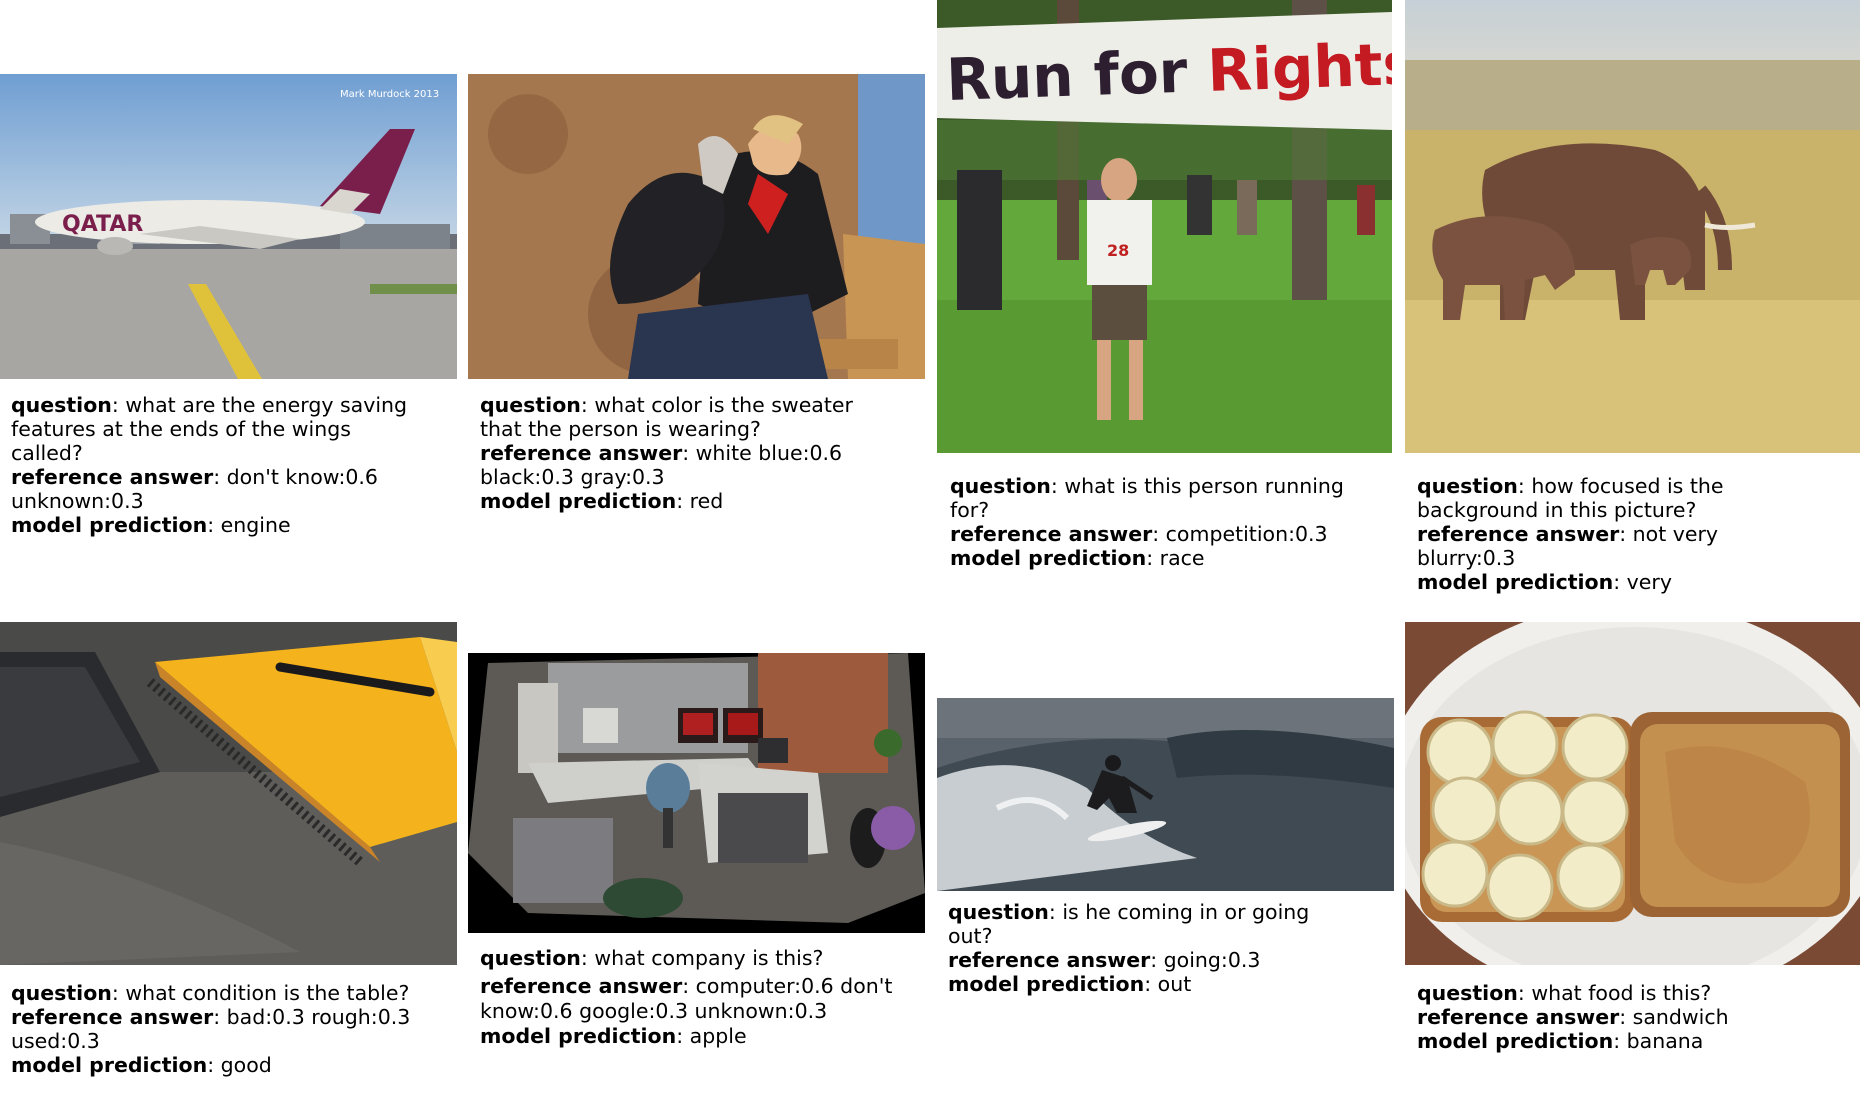 The image size is (1860, 1103). Describe the element at coordinates (1246, 534) in the screenshot. I see `reference-text: competition:0.3` at that location.